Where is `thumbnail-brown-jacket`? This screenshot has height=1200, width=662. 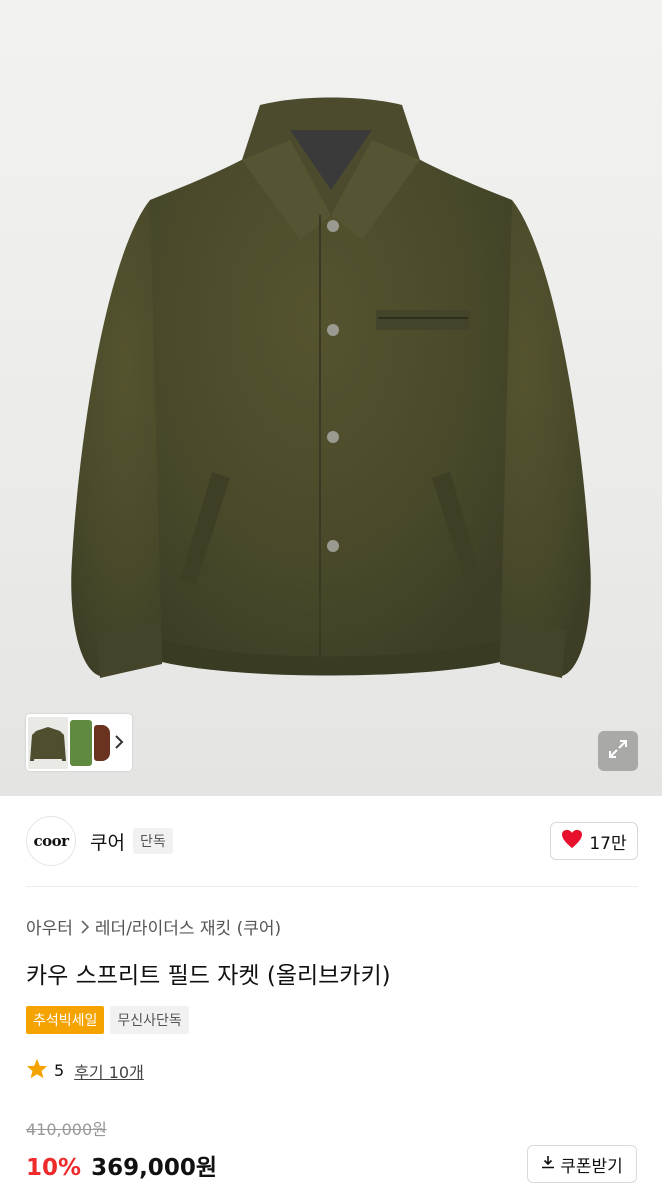
thumbnail-brown-jacket is located at coordinates (102, 742).